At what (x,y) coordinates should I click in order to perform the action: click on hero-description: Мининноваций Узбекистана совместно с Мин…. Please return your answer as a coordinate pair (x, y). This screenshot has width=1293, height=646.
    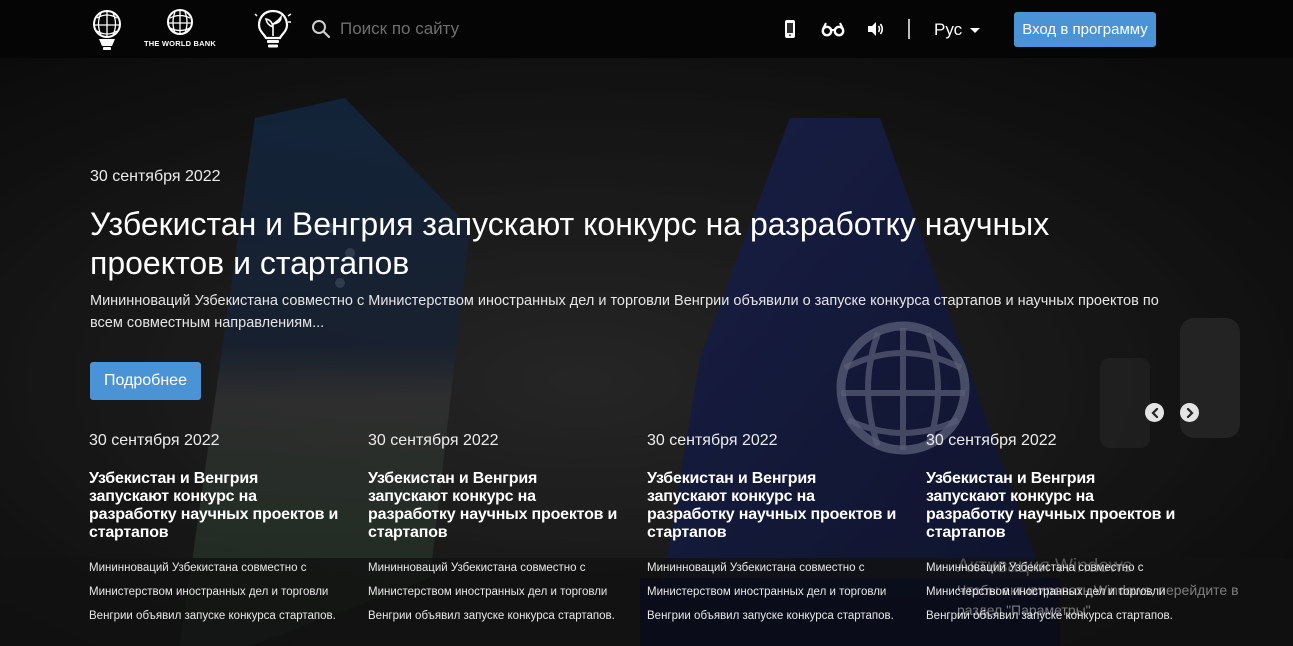
    Looking at the image, I should click on (624, 312).